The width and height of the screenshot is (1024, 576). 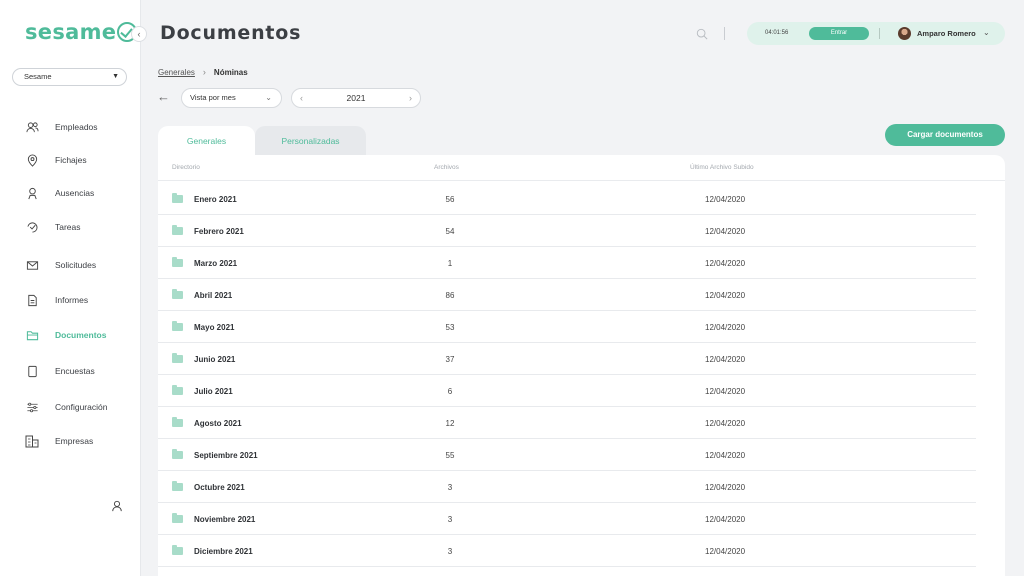 I want to click on task-icon, so click(x=32, y=227).